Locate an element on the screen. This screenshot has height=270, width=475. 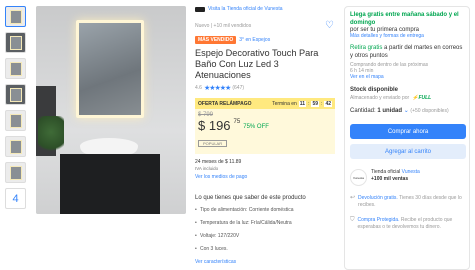
installments-text: 24 meses de $ 11.89 is located at coordinates (218, 162).